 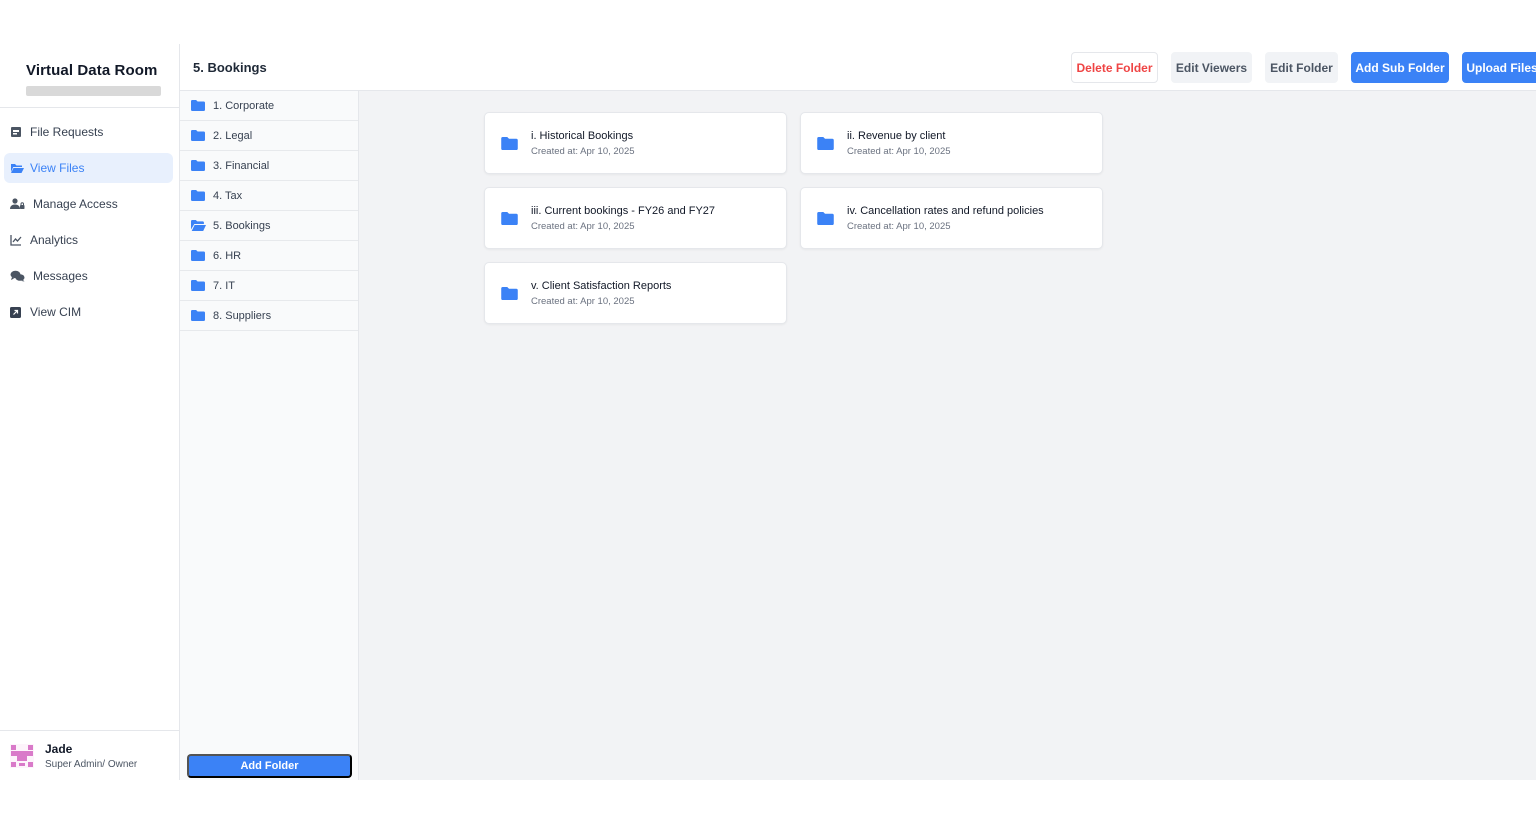 I want to click on edit-viewers-button: Edit Viewers, so click(x=1211, y=67).